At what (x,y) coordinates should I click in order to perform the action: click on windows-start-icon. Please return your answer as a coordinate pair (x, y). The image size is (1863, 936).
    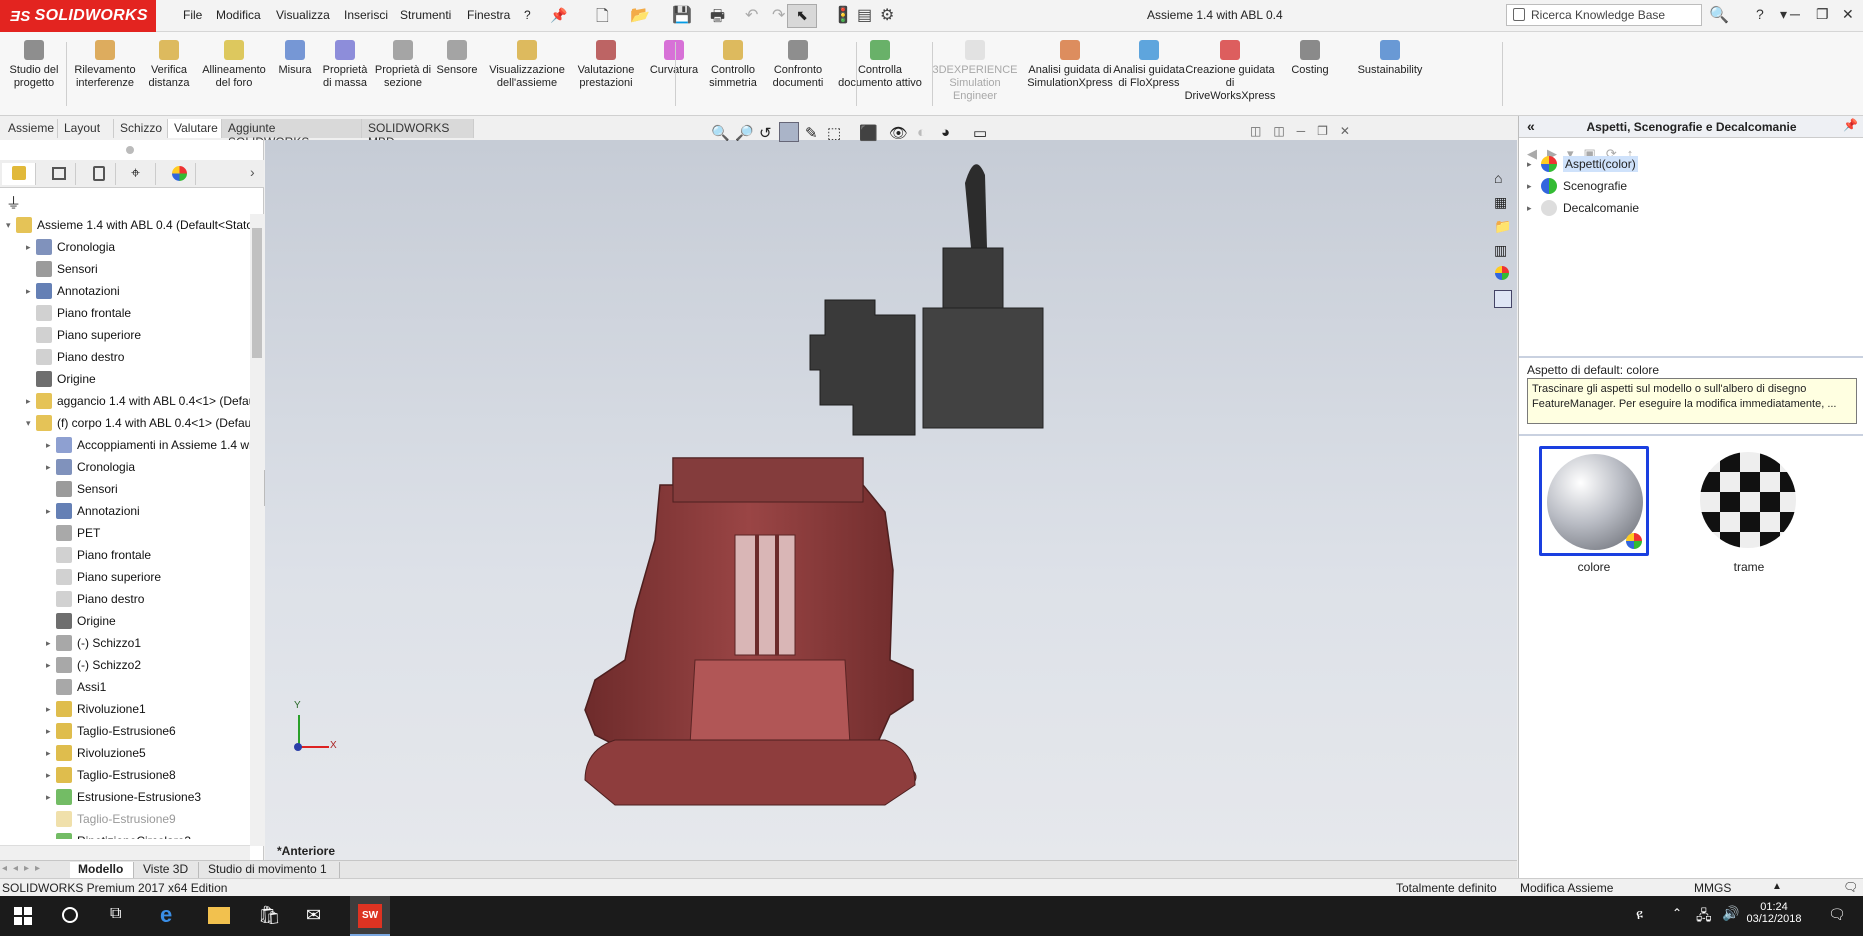
    Looking at the image, I should click on (23, 916).